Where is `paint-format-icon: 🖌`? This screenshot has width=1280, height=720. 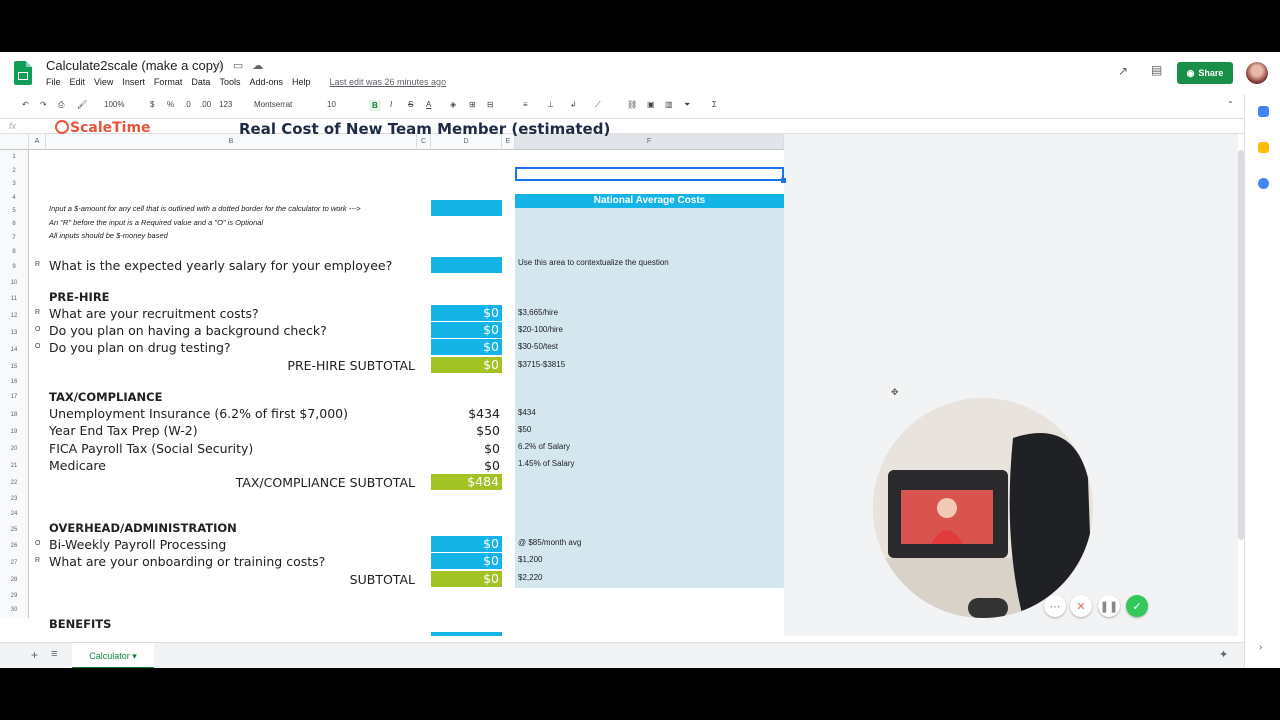 paint-format-icon: 🖌 is located at coordinates (82, 104).